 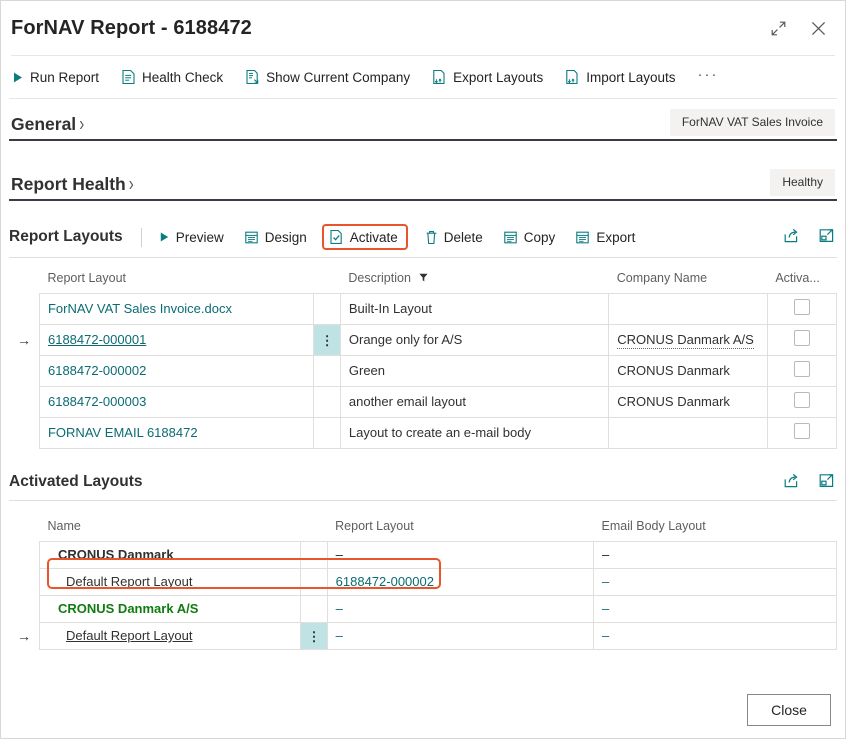 What do you see at coordinates (454, 237) in the screenshot?
I see `delete-button: Delete` at bounding box center [454, 237].